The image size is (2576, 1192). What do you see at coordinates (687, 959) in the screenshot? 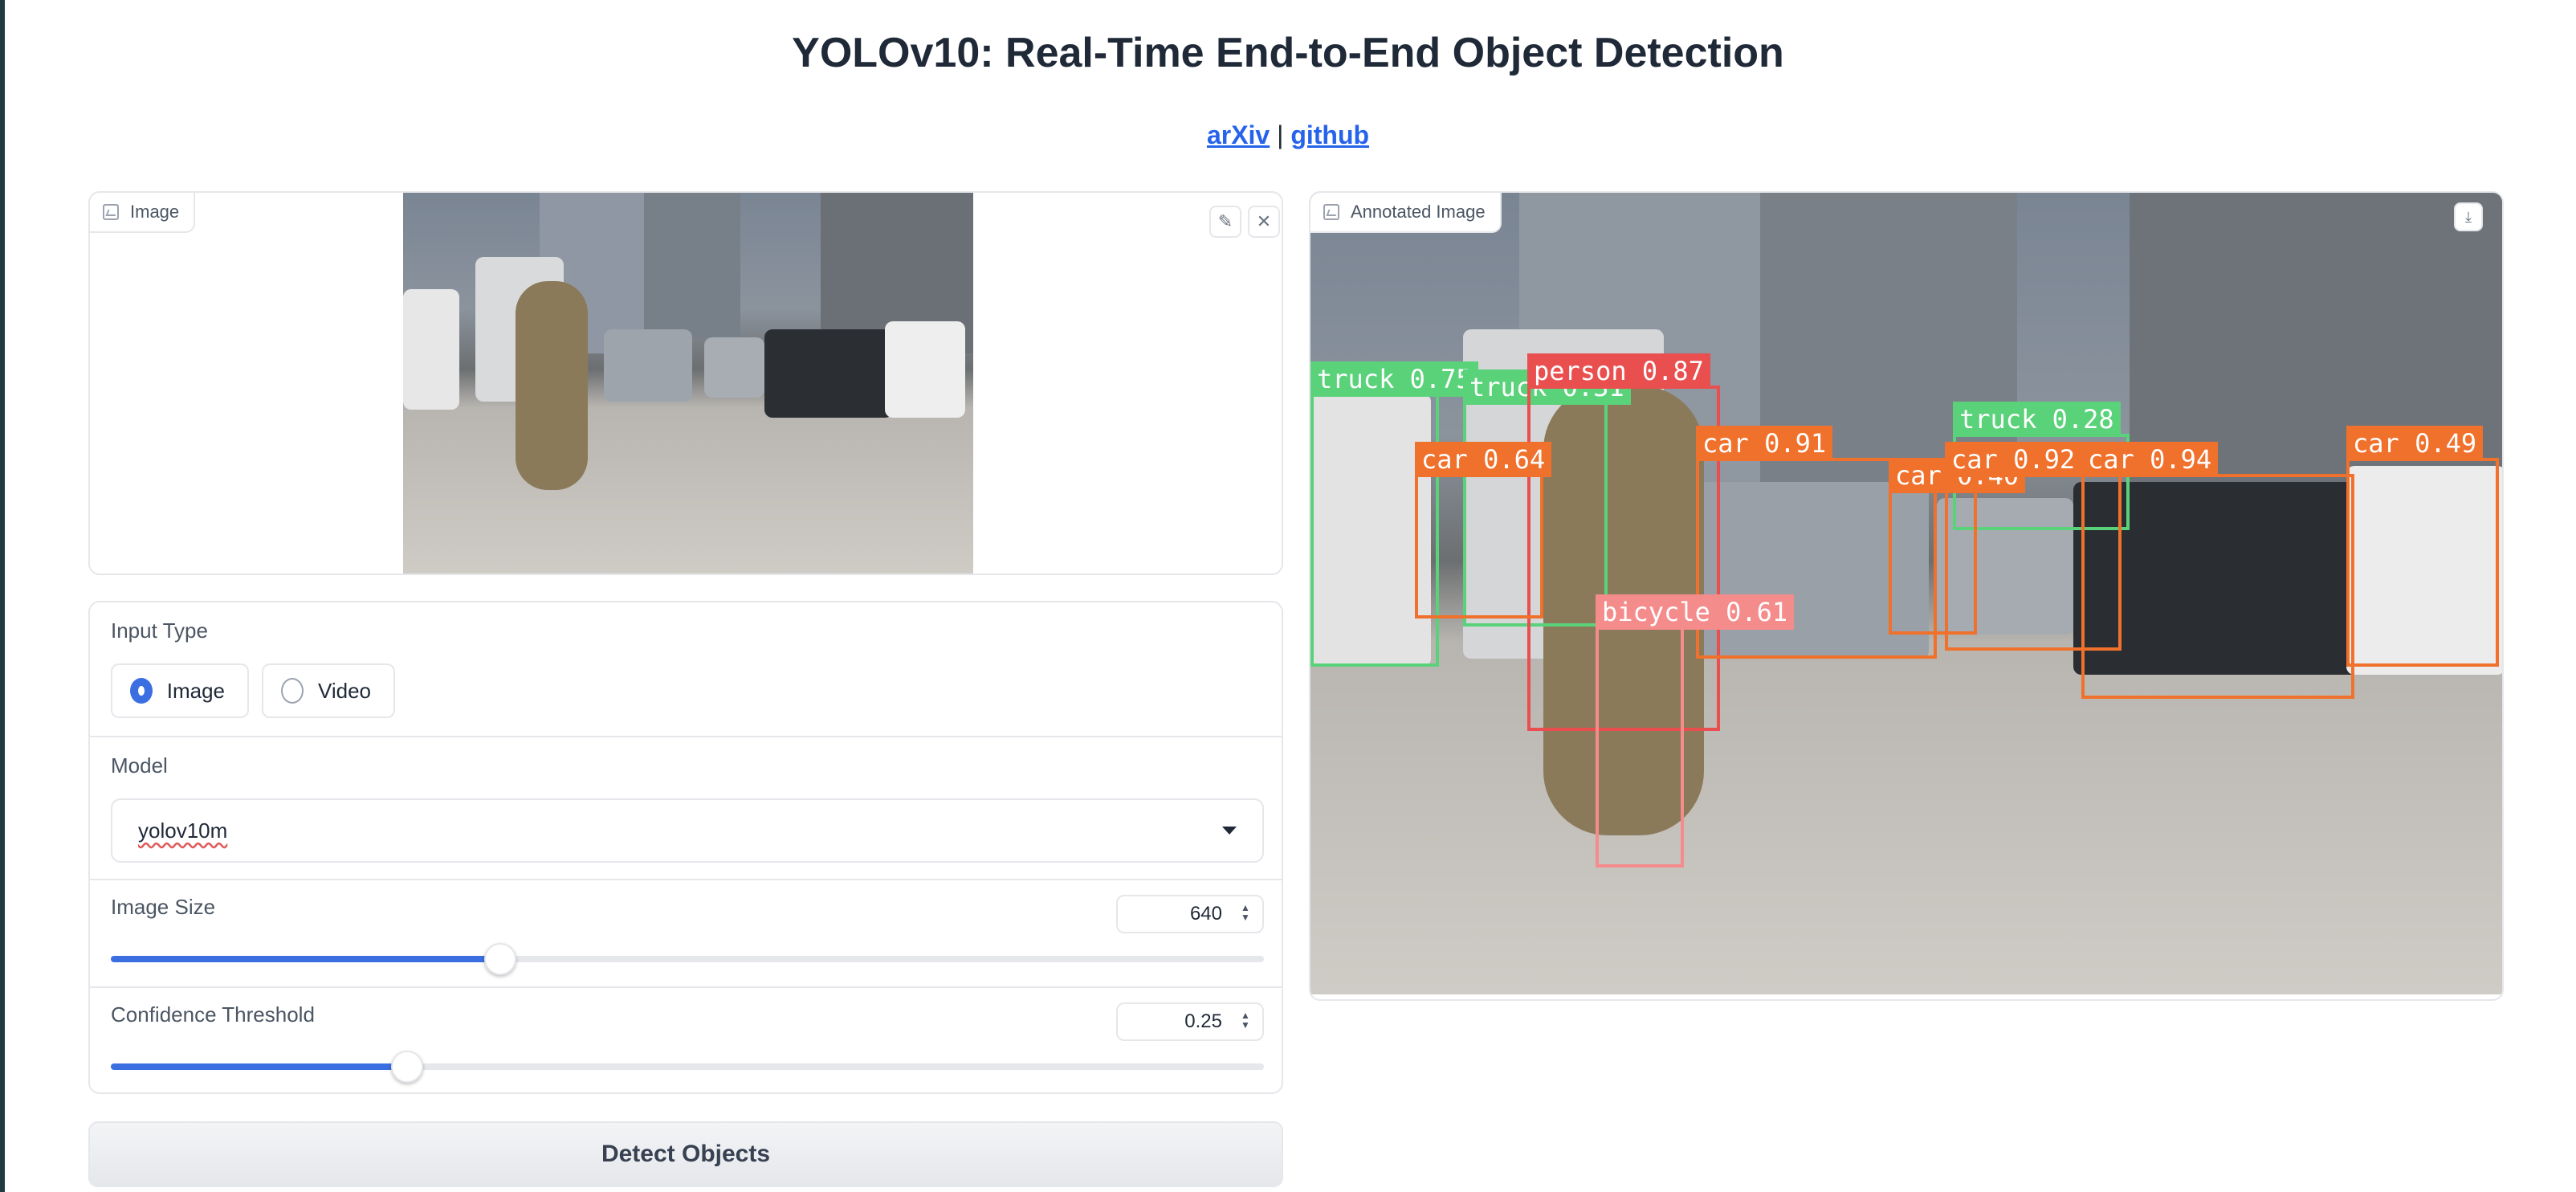
I see `image-size-slider` at bounding box center [687, 959].